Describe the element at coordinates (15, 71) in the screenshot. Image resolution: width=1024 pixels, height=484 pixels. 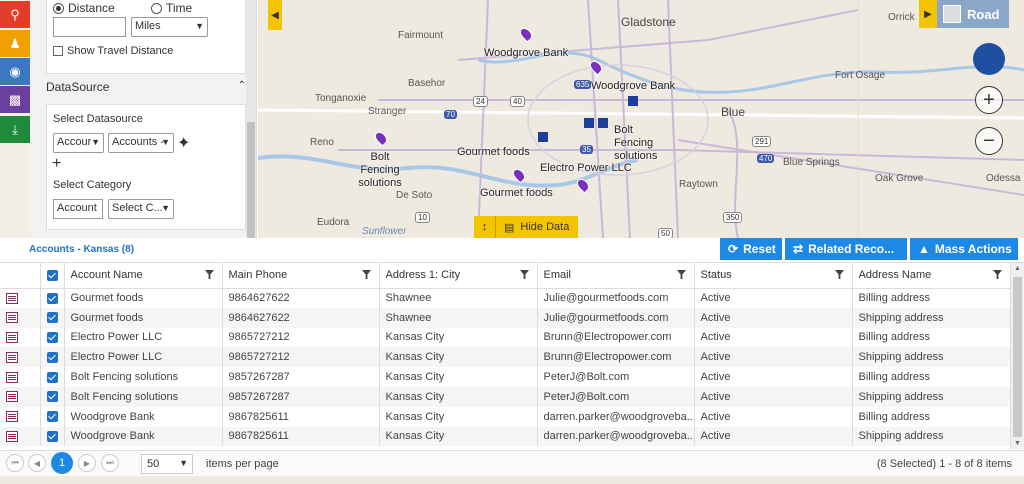
I see `territory-icon: ◉` at that location.